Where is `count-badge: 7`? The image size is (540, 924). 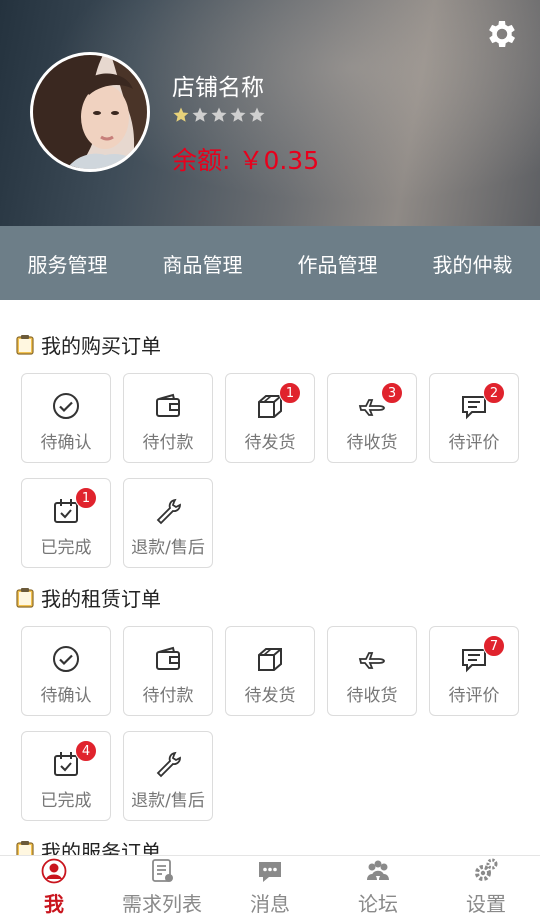 count-badge: 7 is located at coordinates (494, 646).